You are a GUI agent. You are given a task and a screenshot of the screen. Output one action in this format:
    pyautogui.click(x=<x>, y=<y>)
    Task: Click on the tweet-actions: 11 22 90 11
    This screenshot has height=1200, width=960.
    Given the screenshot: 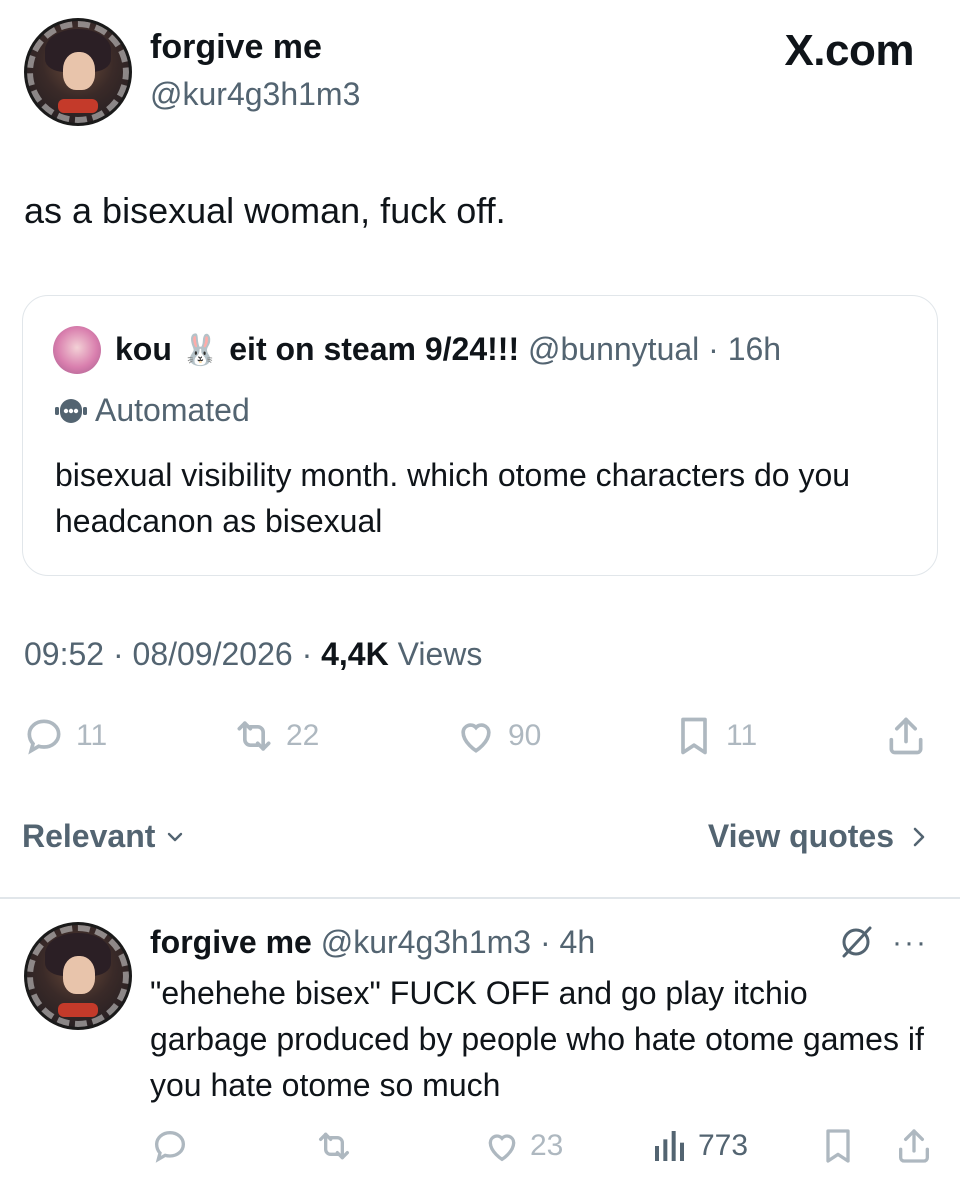 What is the action you would take?
    pyautogui.click(x=482, y=739)
    